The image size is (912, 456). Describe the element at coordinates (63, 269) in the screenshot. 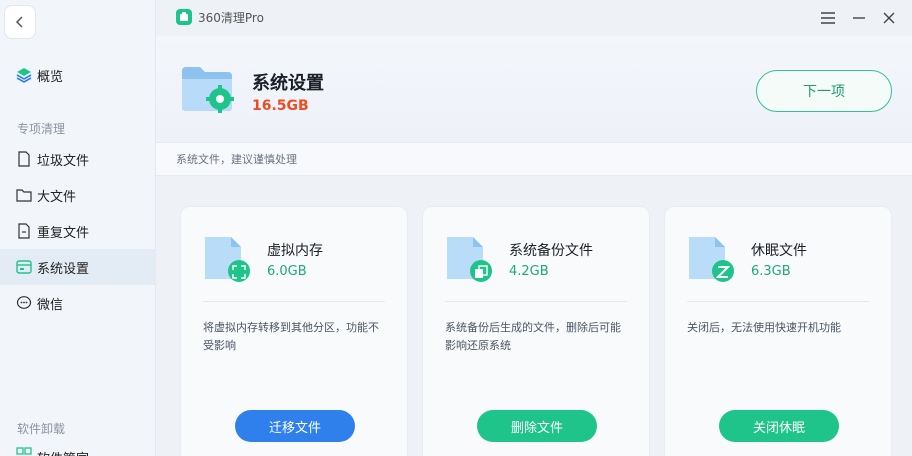

I see `sidebar-item-label: 系统设置` at that location.